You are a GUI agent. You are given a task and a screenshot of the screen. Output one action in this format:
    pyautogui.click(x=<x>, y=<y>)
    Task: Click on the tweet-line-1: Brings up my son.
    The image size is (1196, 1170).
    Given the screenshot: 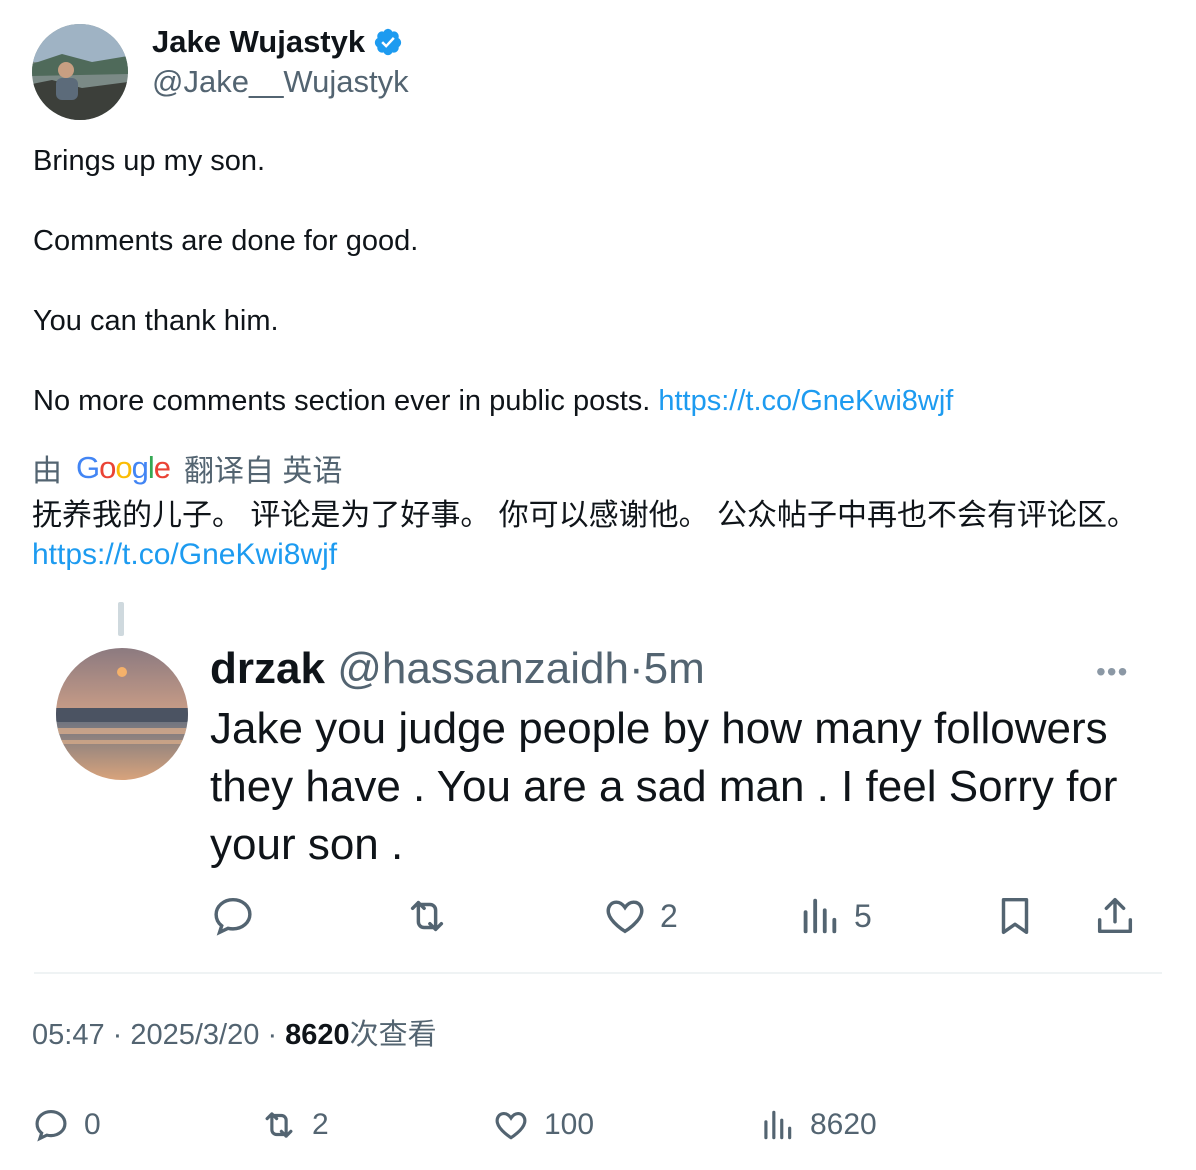 What is the action you would take?
    pyautogui.click(x=149, y=161)
    